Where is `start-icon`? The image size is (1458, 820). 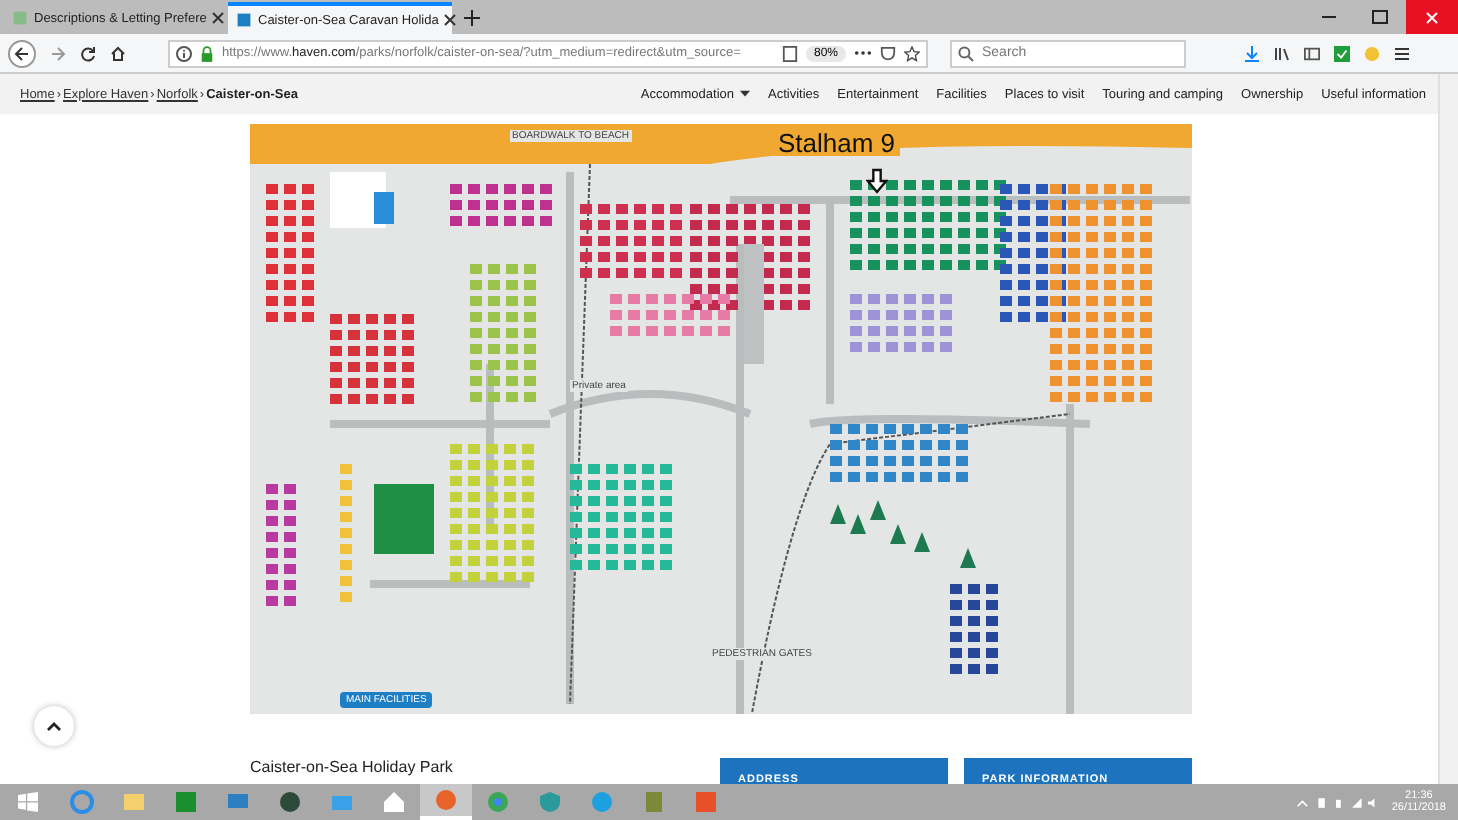
start-icon is located at coordinates (28, 802).